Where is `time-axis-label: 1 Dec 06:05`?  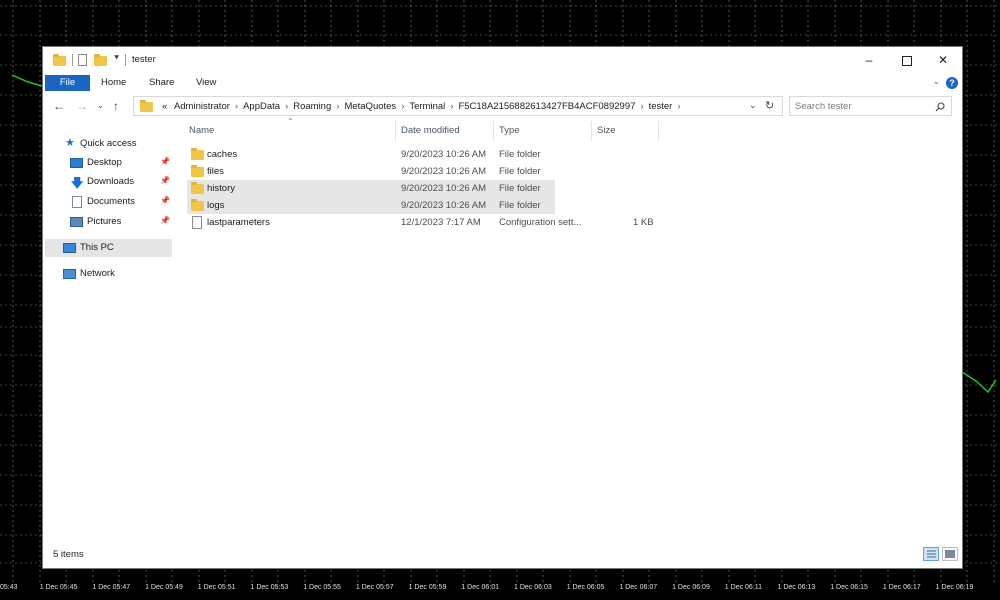 time-axis-label: 1 Dec 06:05 is located at coordinates (585, 587).